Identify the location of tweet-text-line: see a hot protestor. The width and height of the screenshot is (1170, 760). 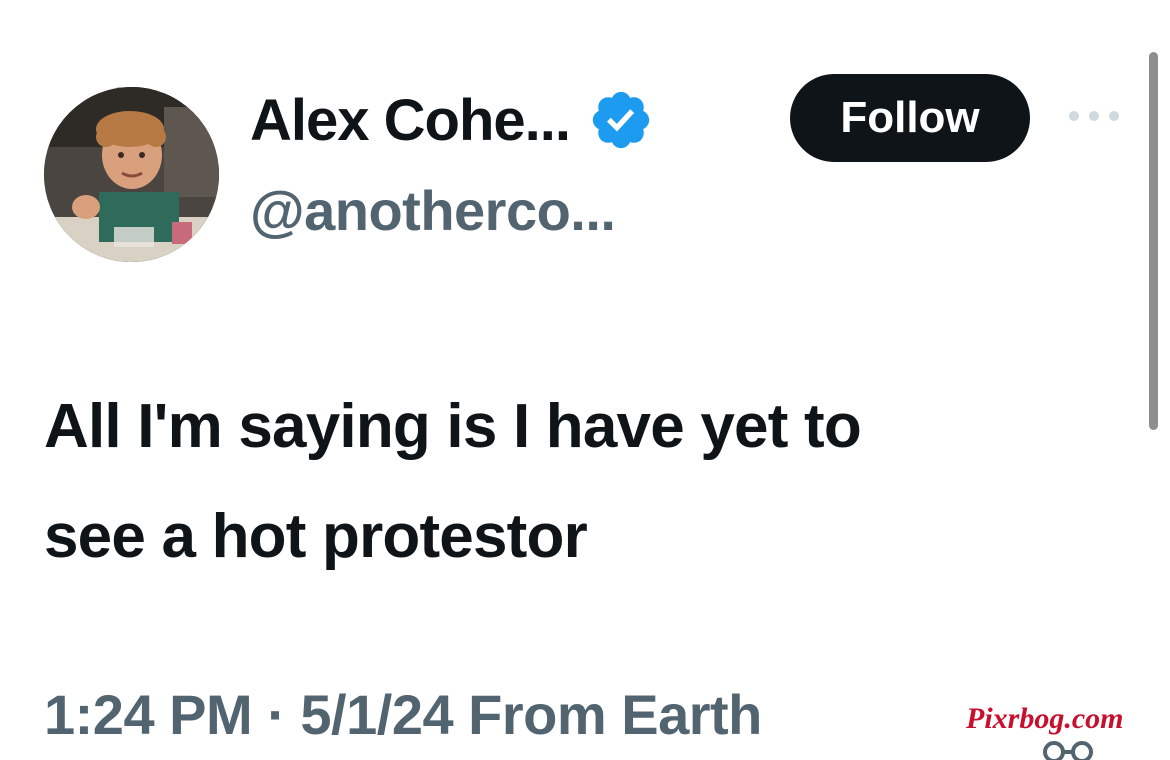
(316, 536).